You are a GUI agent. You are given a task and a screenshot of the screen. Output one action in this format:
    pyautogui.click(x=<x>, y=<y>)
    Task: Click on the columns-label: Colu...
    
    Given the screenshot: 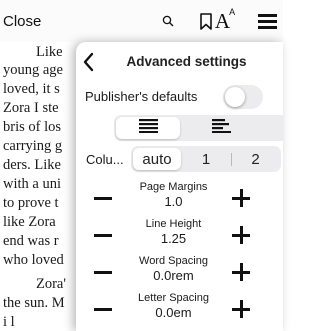 What is the action you would take?
    pyautogui.click(x=105, y=159)
    